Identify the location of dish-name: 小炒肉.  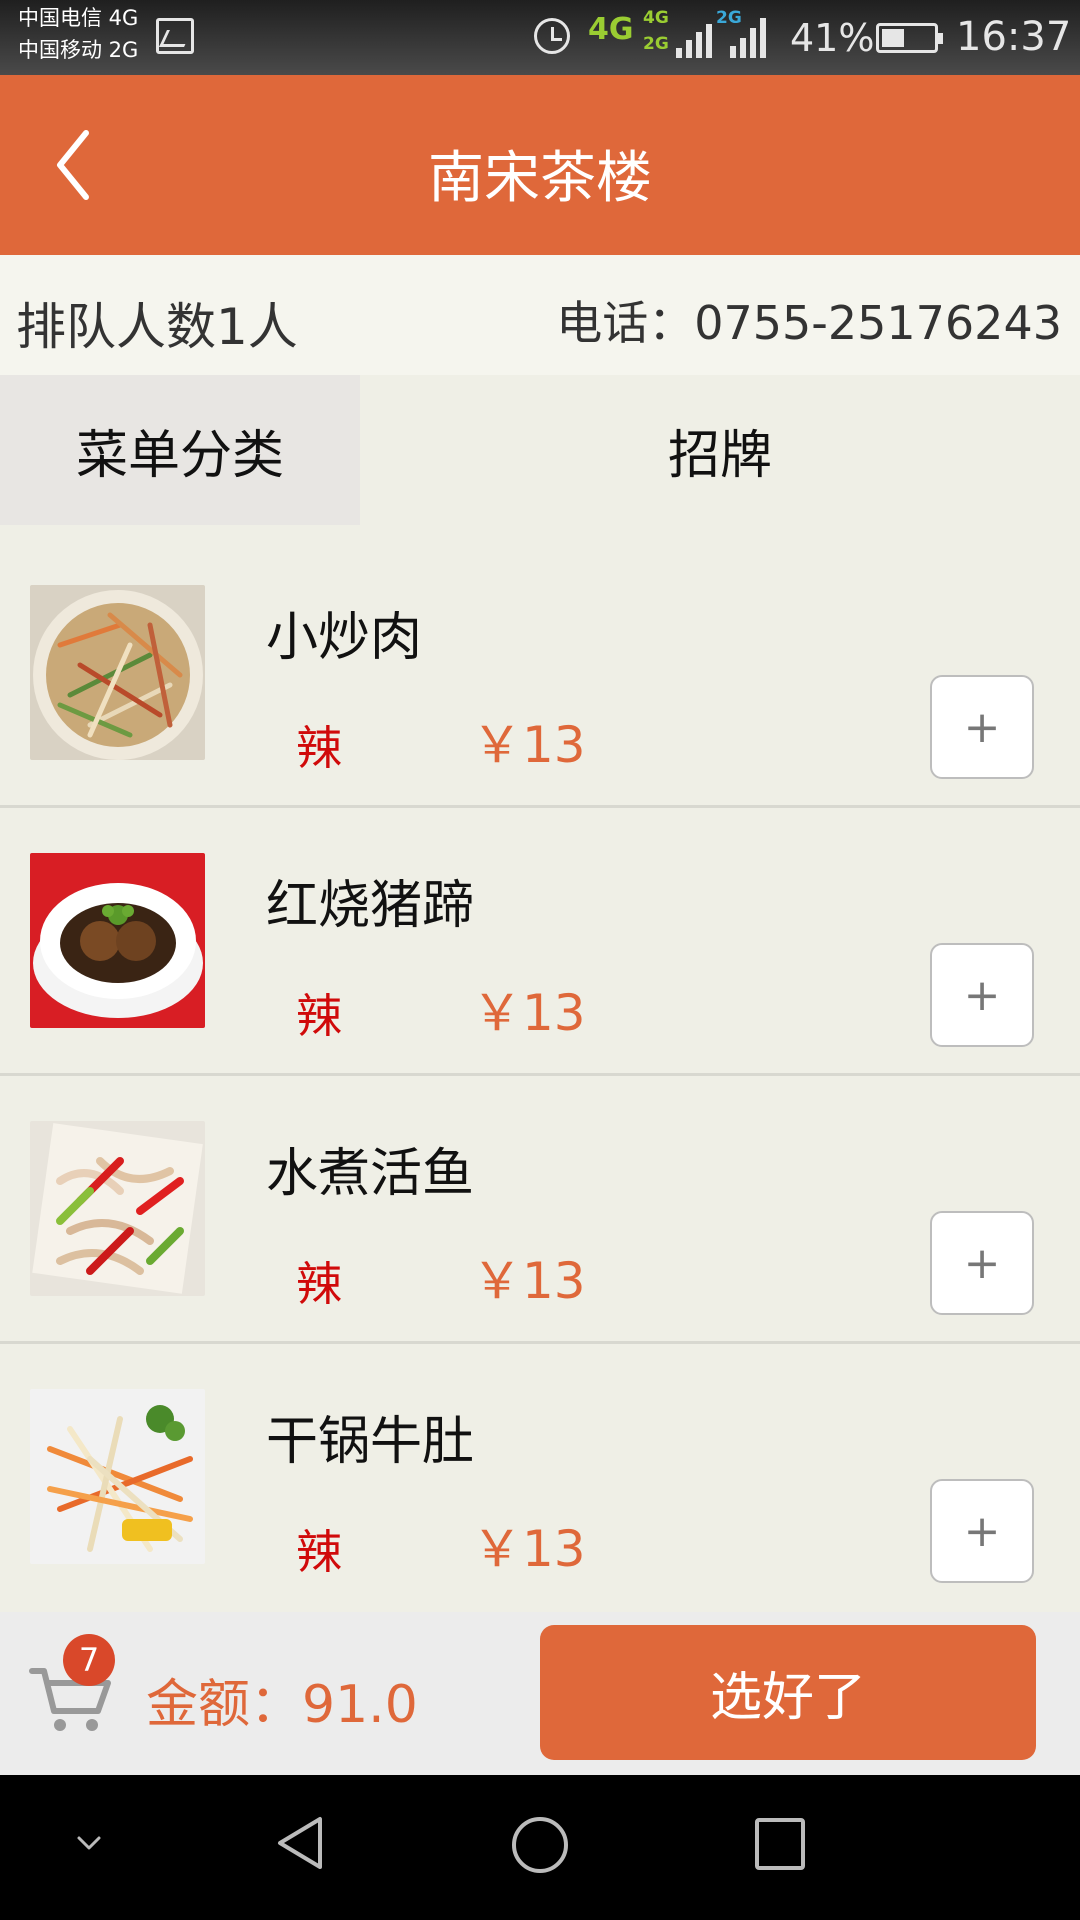
(344, 638).